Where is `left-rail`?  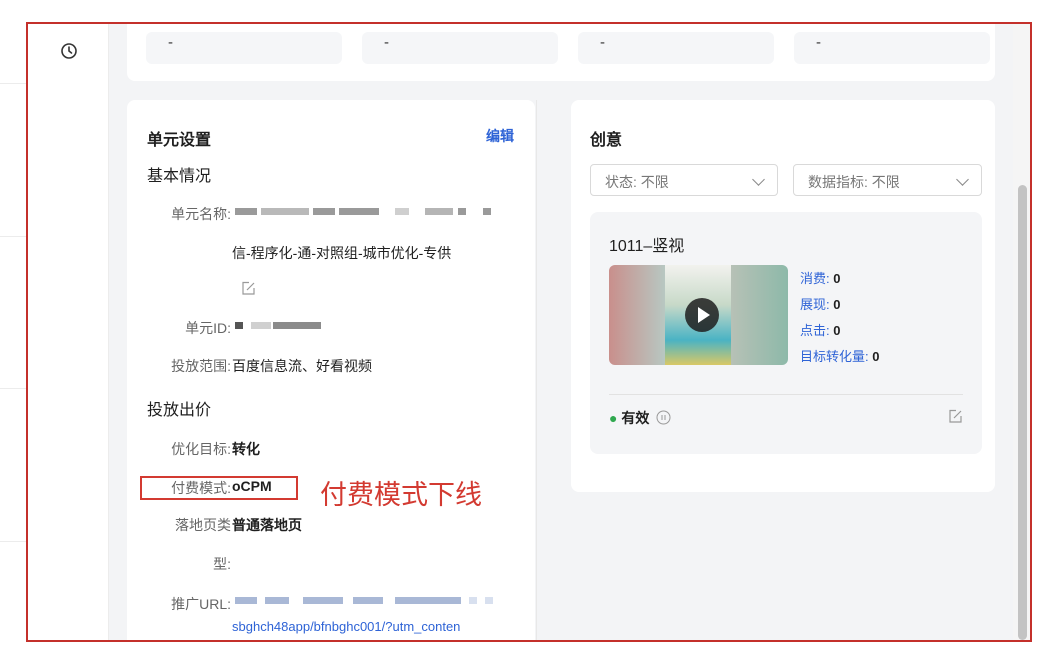
left-rail is located at coordinates (13, 334).